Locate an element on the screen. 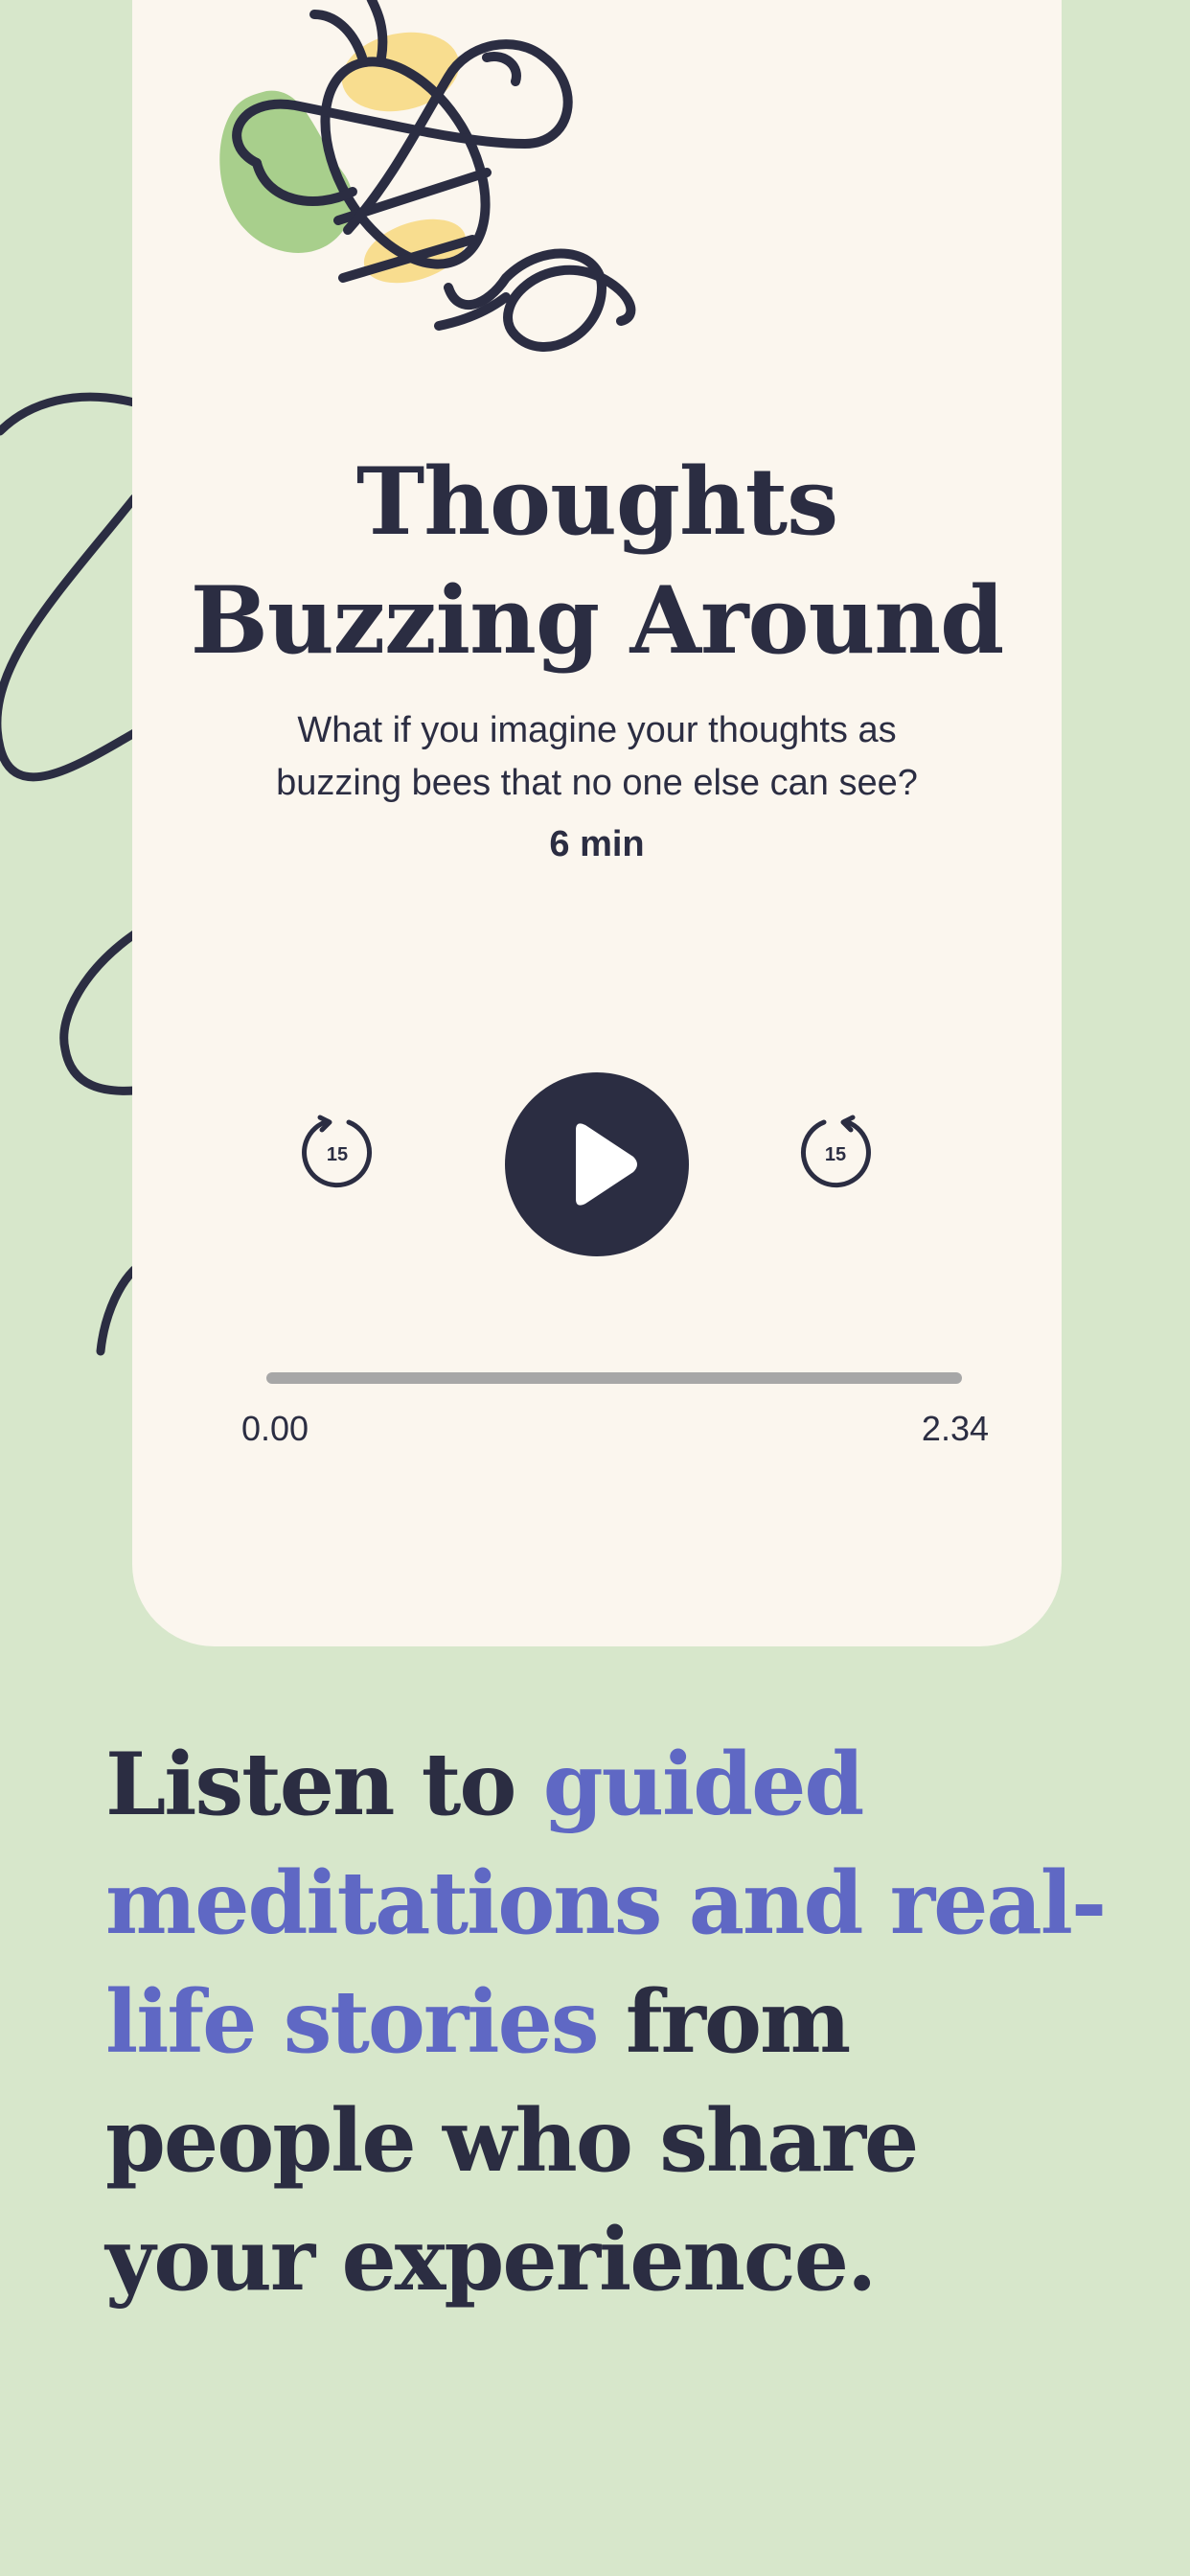  rewind-seconds: 15 is located at coordinates (338, 1154).